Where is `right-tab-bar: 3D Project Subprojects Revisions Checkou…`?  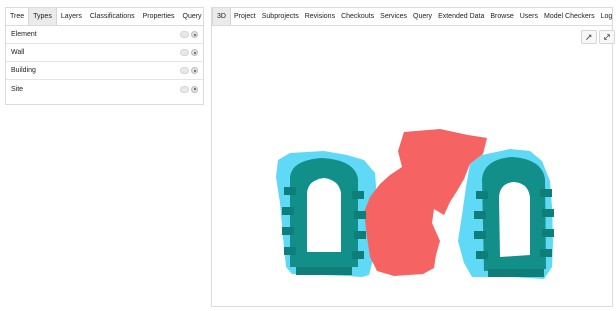 right-tab-bar: 3D Project Subprojects Revisions Checkou… is located at coordinates (412, 17).